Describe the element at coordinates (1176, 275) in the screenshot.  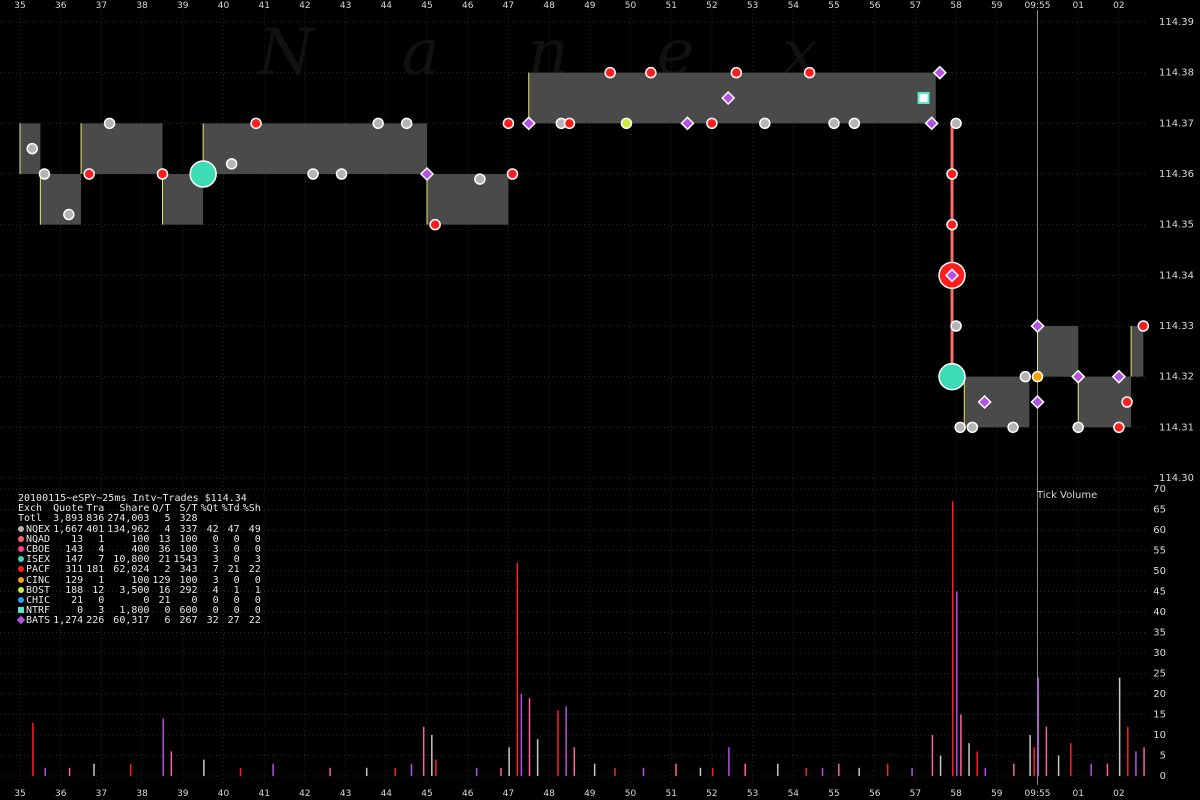
I see `price-tick-label: 114.34` at that location.